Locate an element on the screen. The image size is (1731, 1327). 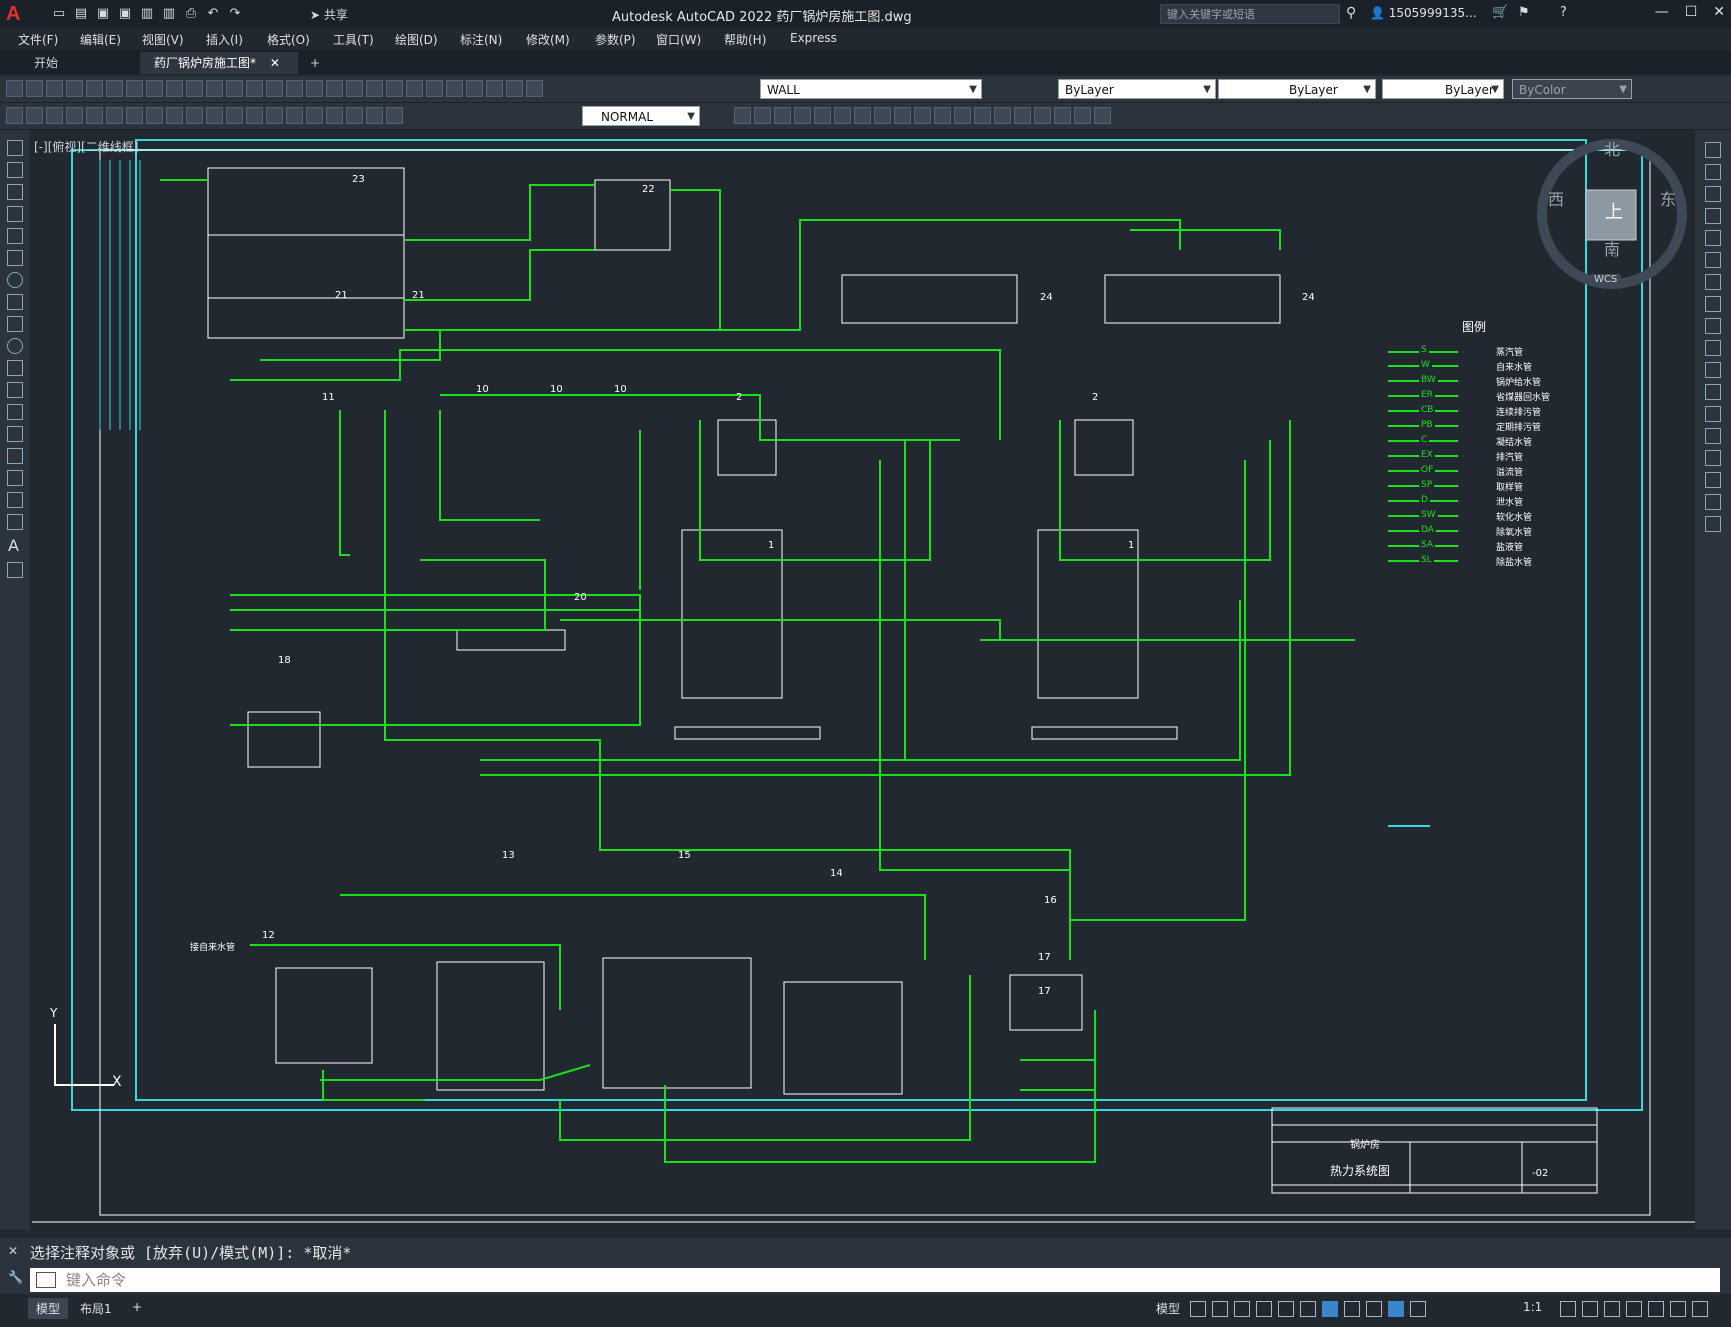
dim-baseline-icon is located at coordinates (194, 115).